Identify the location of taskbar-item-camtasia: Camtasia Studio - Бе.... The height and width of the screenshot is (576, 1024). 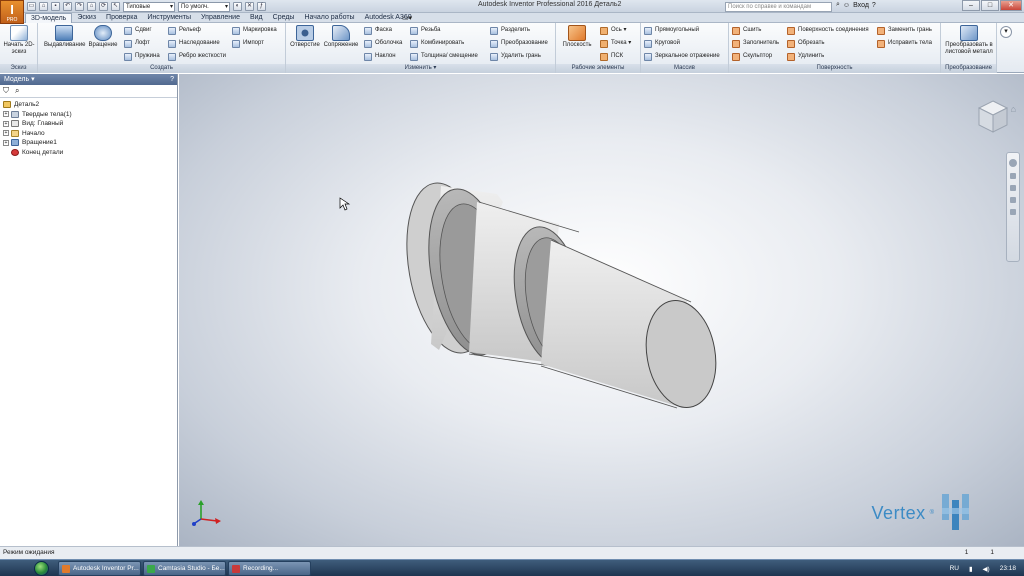
(184, 568).